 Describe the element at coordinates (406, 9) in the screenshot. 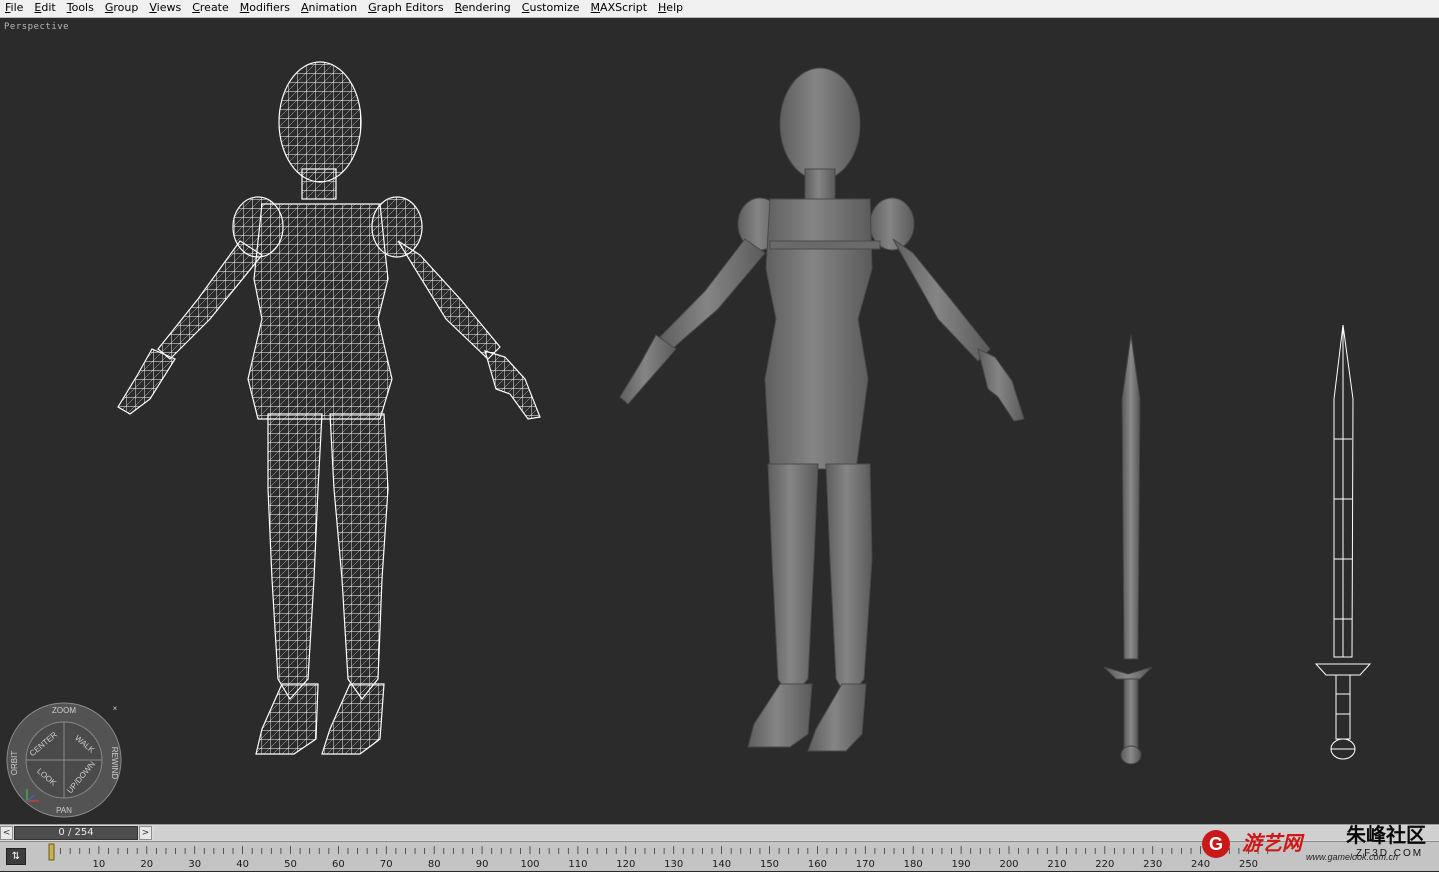

I see `menu-graph-editors: Graph Editors` at that location.